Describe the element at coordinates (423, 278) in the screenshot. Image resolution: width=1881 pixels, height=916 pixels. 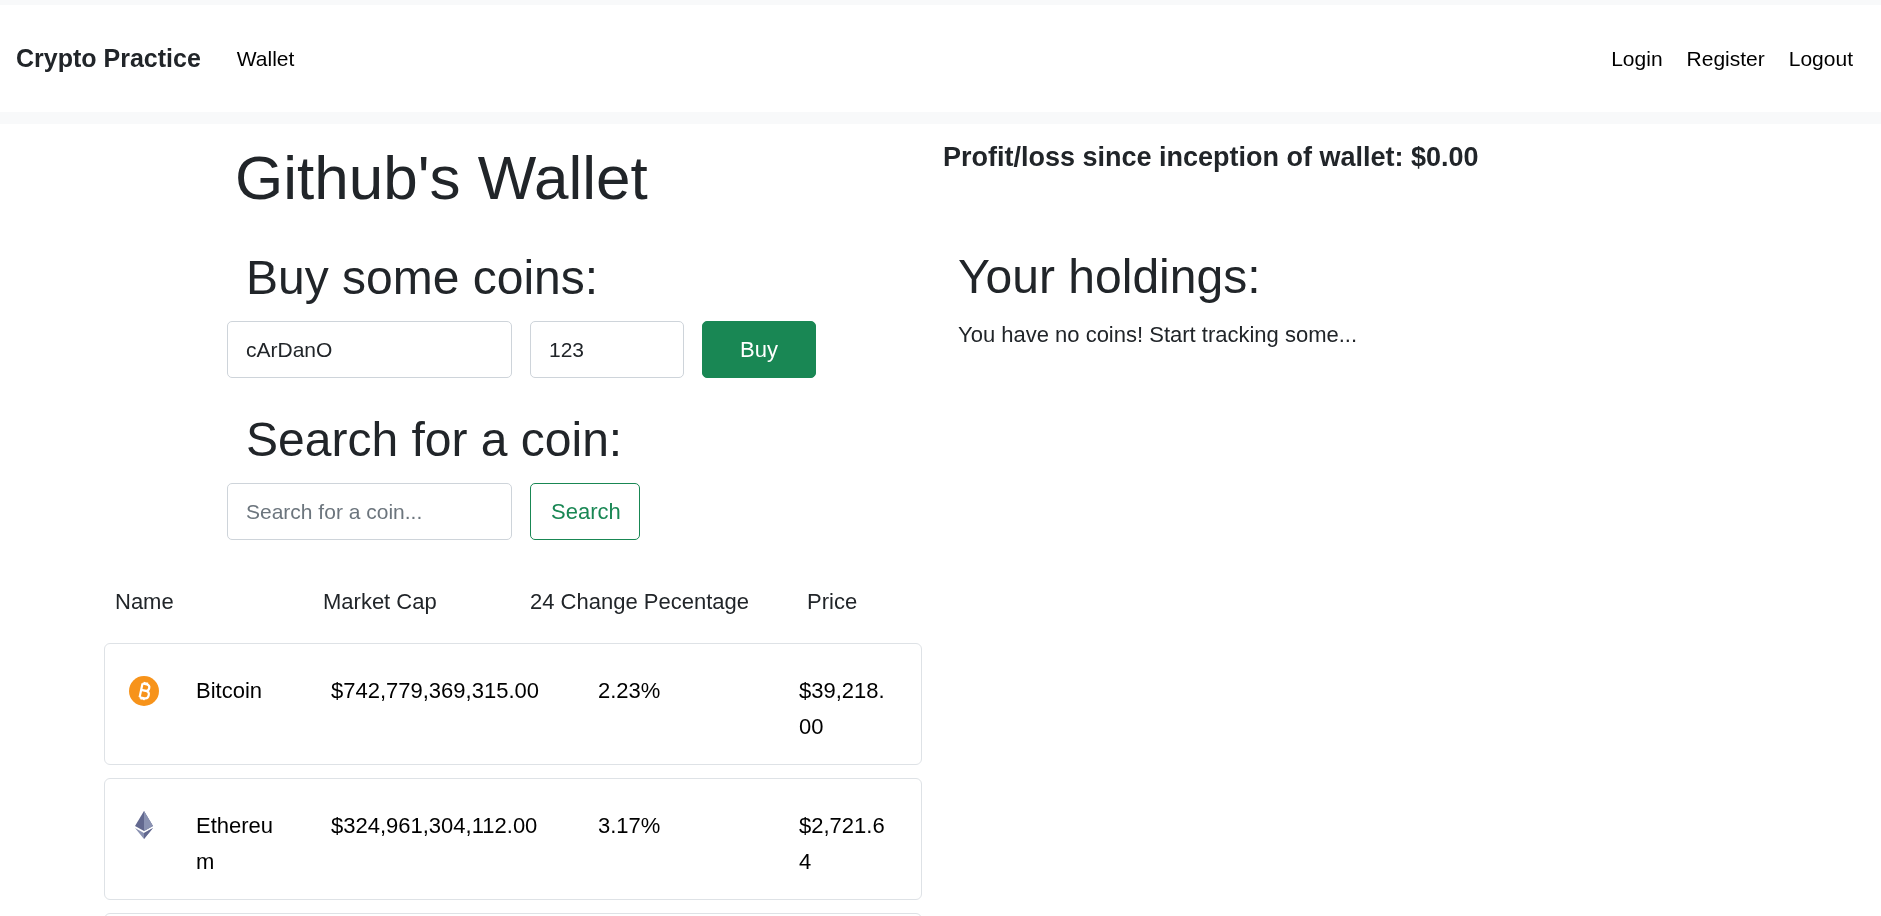
I see `section-heading: Buy some coins:` at that location.